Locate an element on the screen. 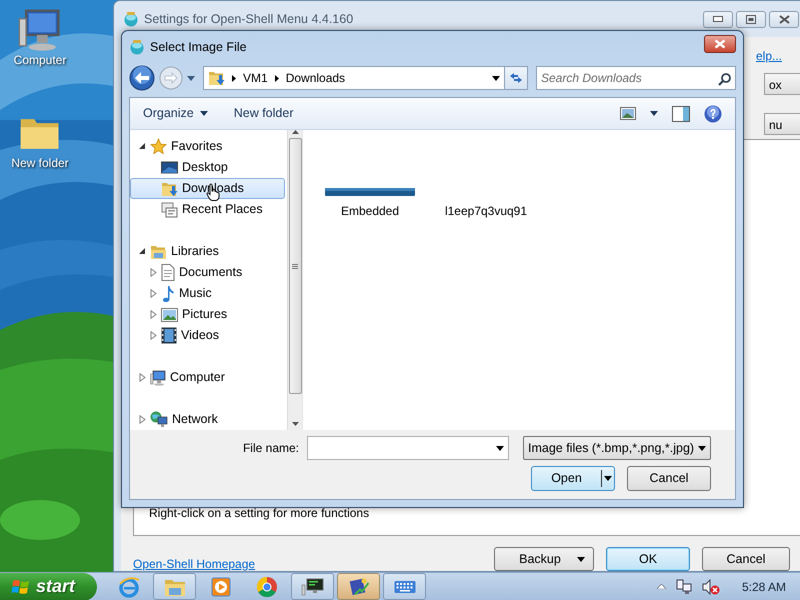 The image size is (800, 600). file-name: Embedded is located at coordinates (370, 211).